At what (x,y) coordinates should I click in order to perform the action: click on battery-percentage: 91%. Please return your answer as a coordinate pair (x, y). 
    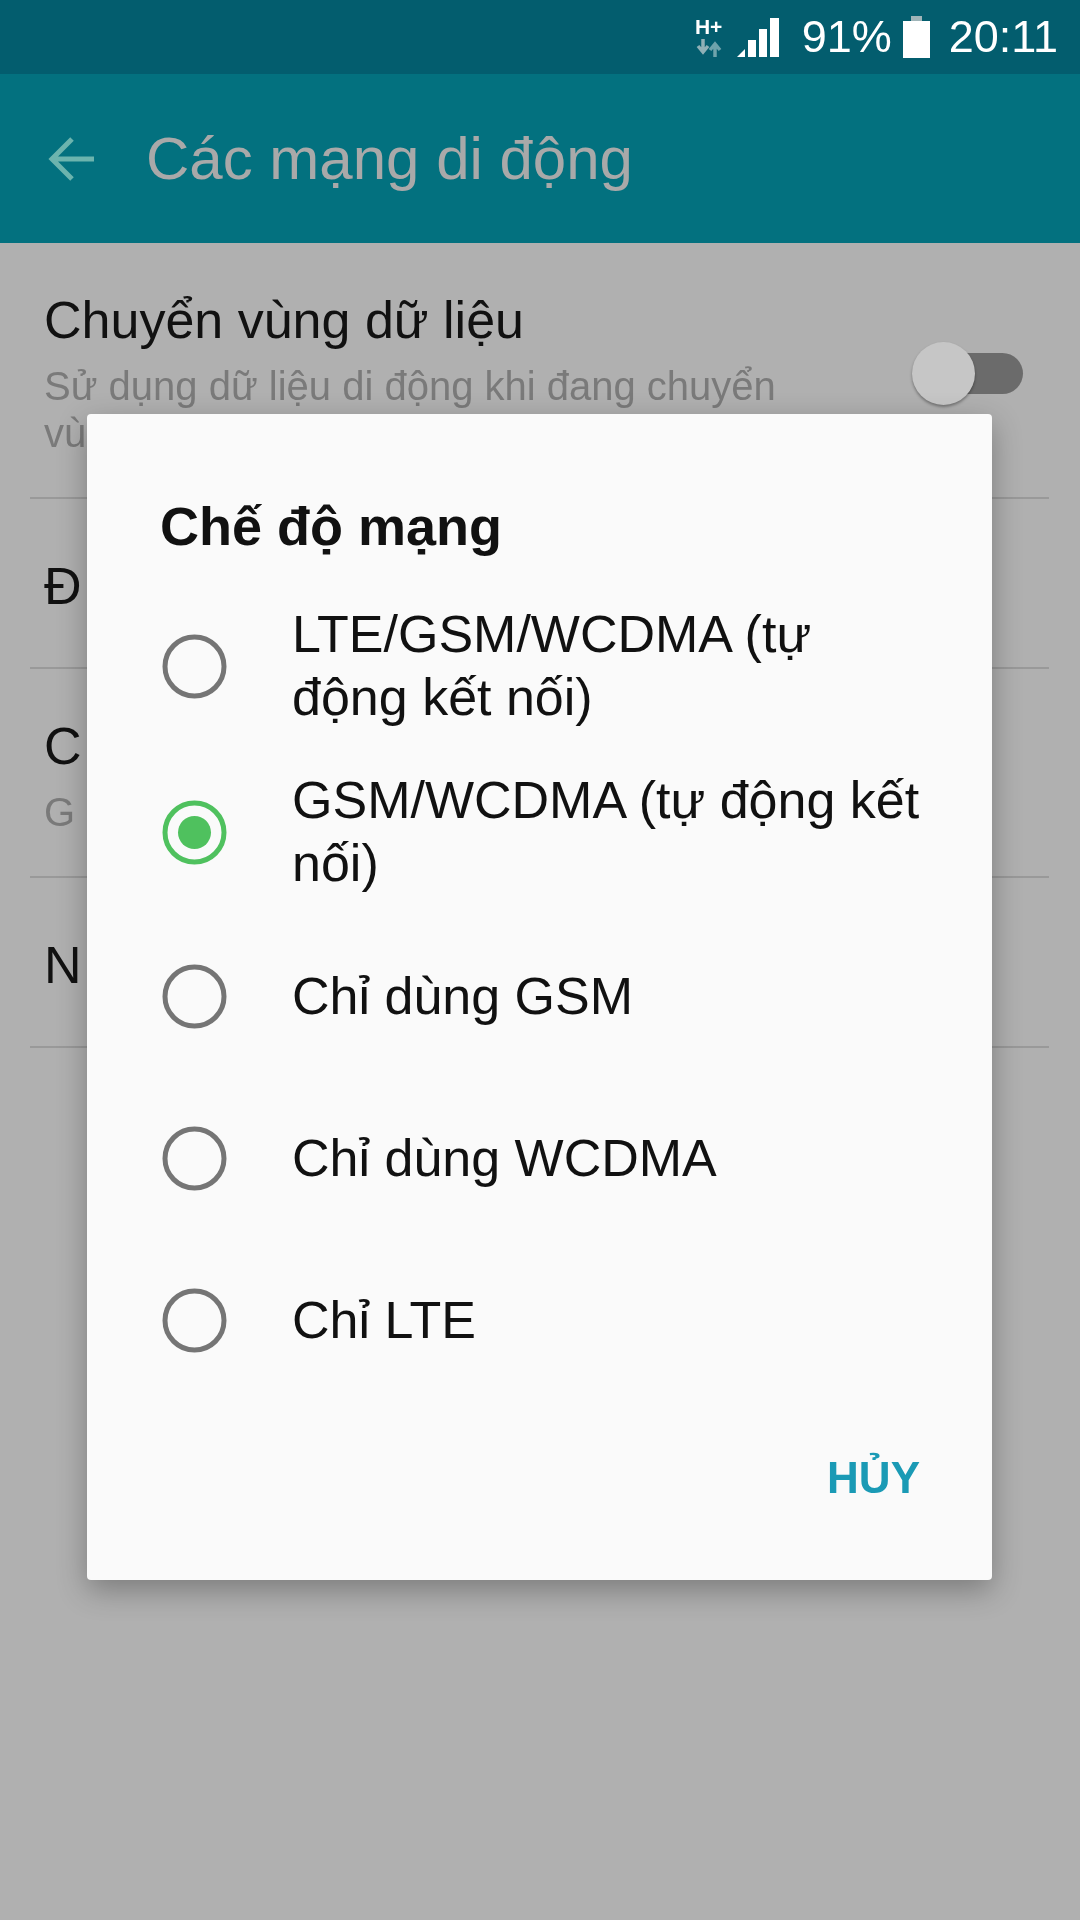
    Looking at the image, I should click on (846, 37).